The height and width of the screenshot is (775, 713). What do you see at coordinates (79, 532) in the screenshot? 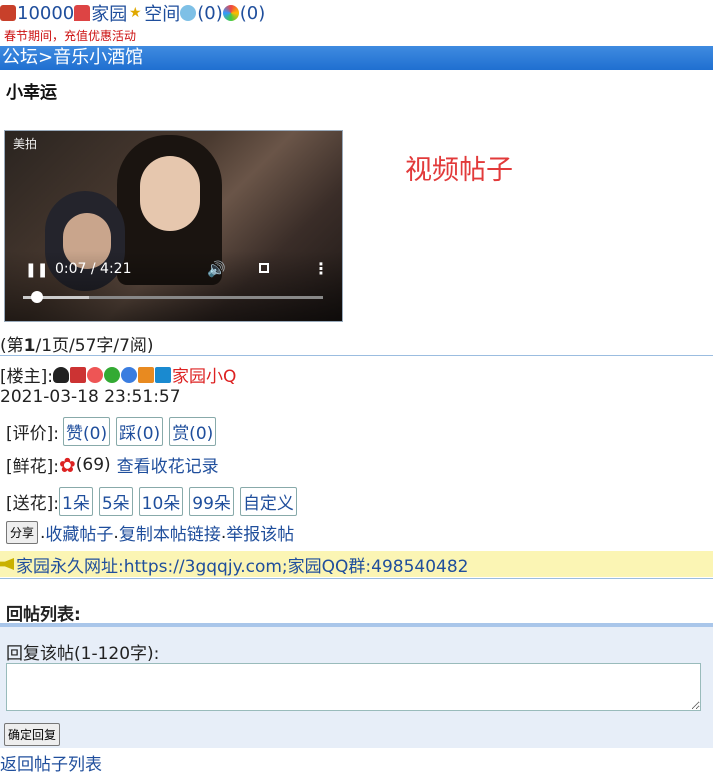
I see `favorite-link: 收藏帖子` at bounding box center [79, 532].